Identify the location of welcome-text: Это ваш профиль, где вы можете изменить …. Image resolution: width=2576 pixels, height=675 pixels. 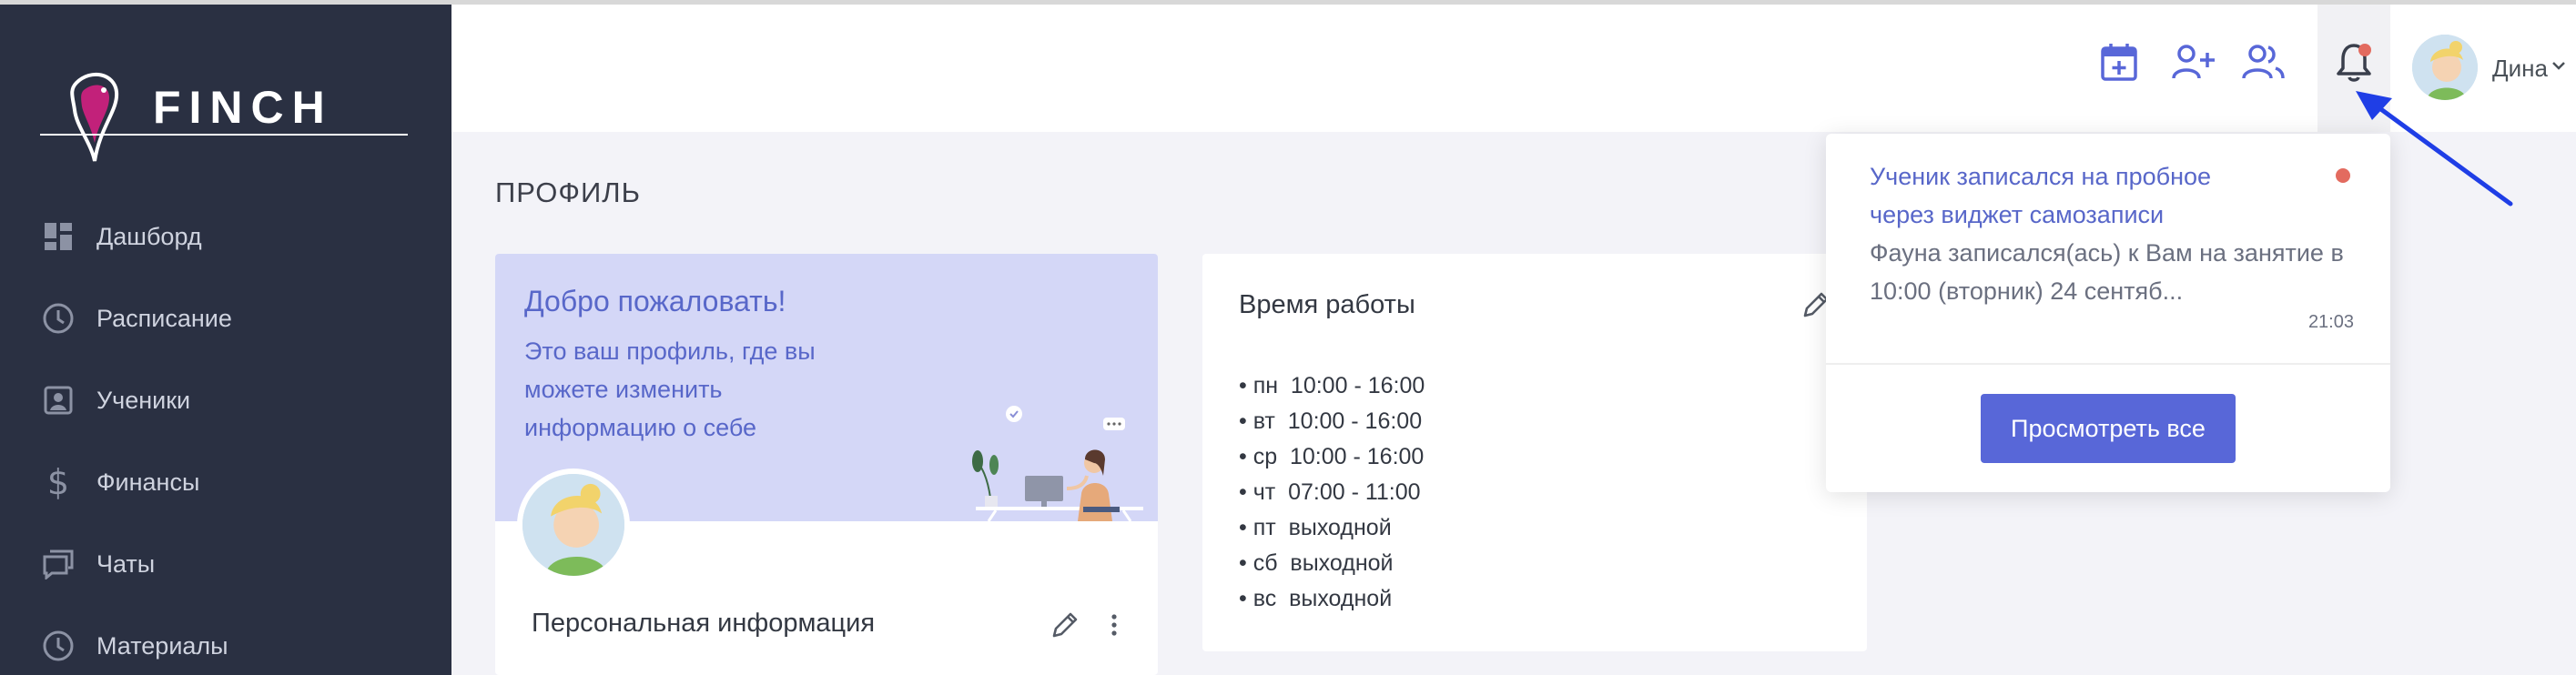
(670, 389).